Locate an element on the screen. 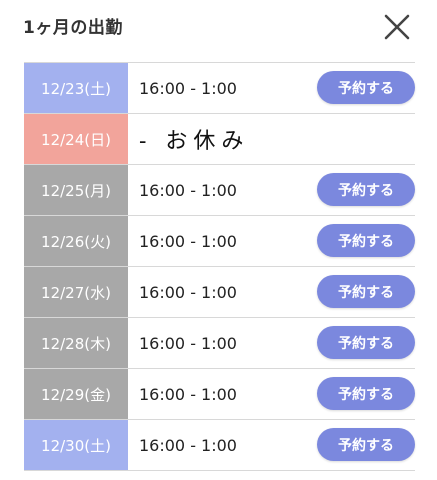 The height and width of the screenshot is (480, 437). day-off-label: - お休み is located at coordinates (194, 141).